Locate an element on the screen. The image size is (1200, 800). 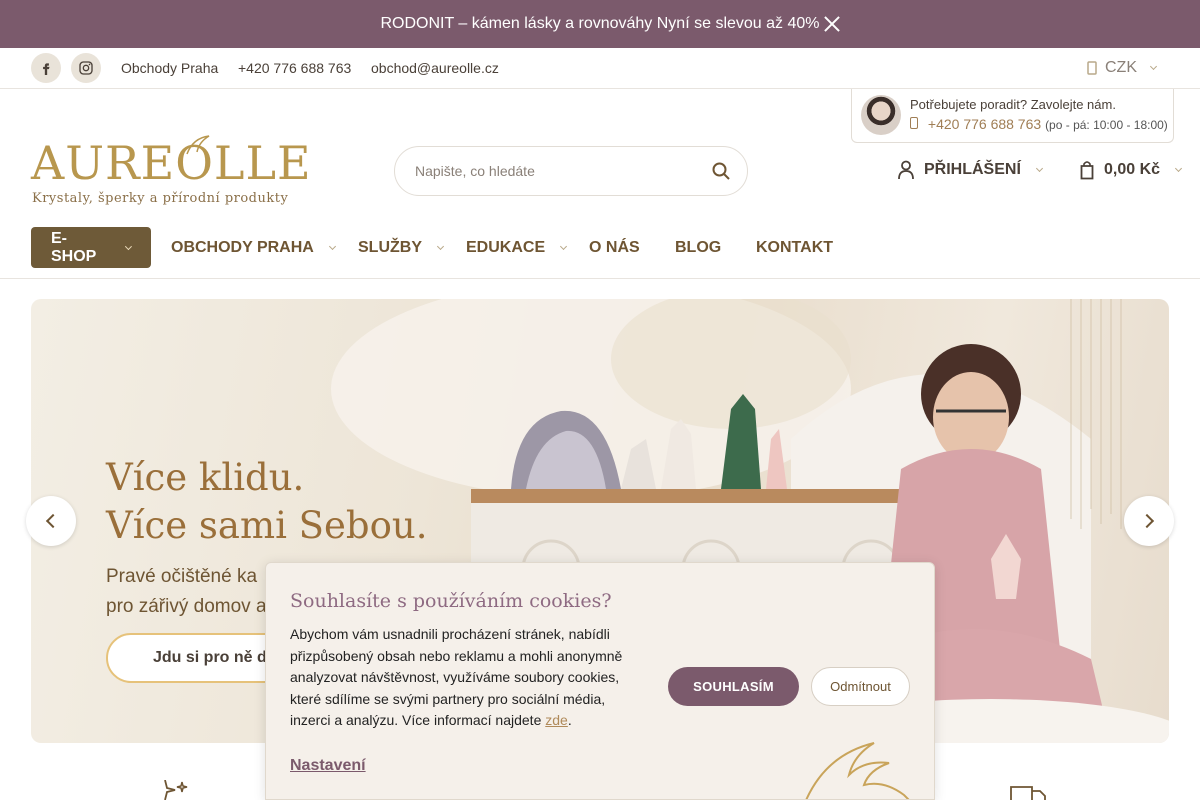
cookie-deny-button: Odmítnout is located at coordinates (860, 686).